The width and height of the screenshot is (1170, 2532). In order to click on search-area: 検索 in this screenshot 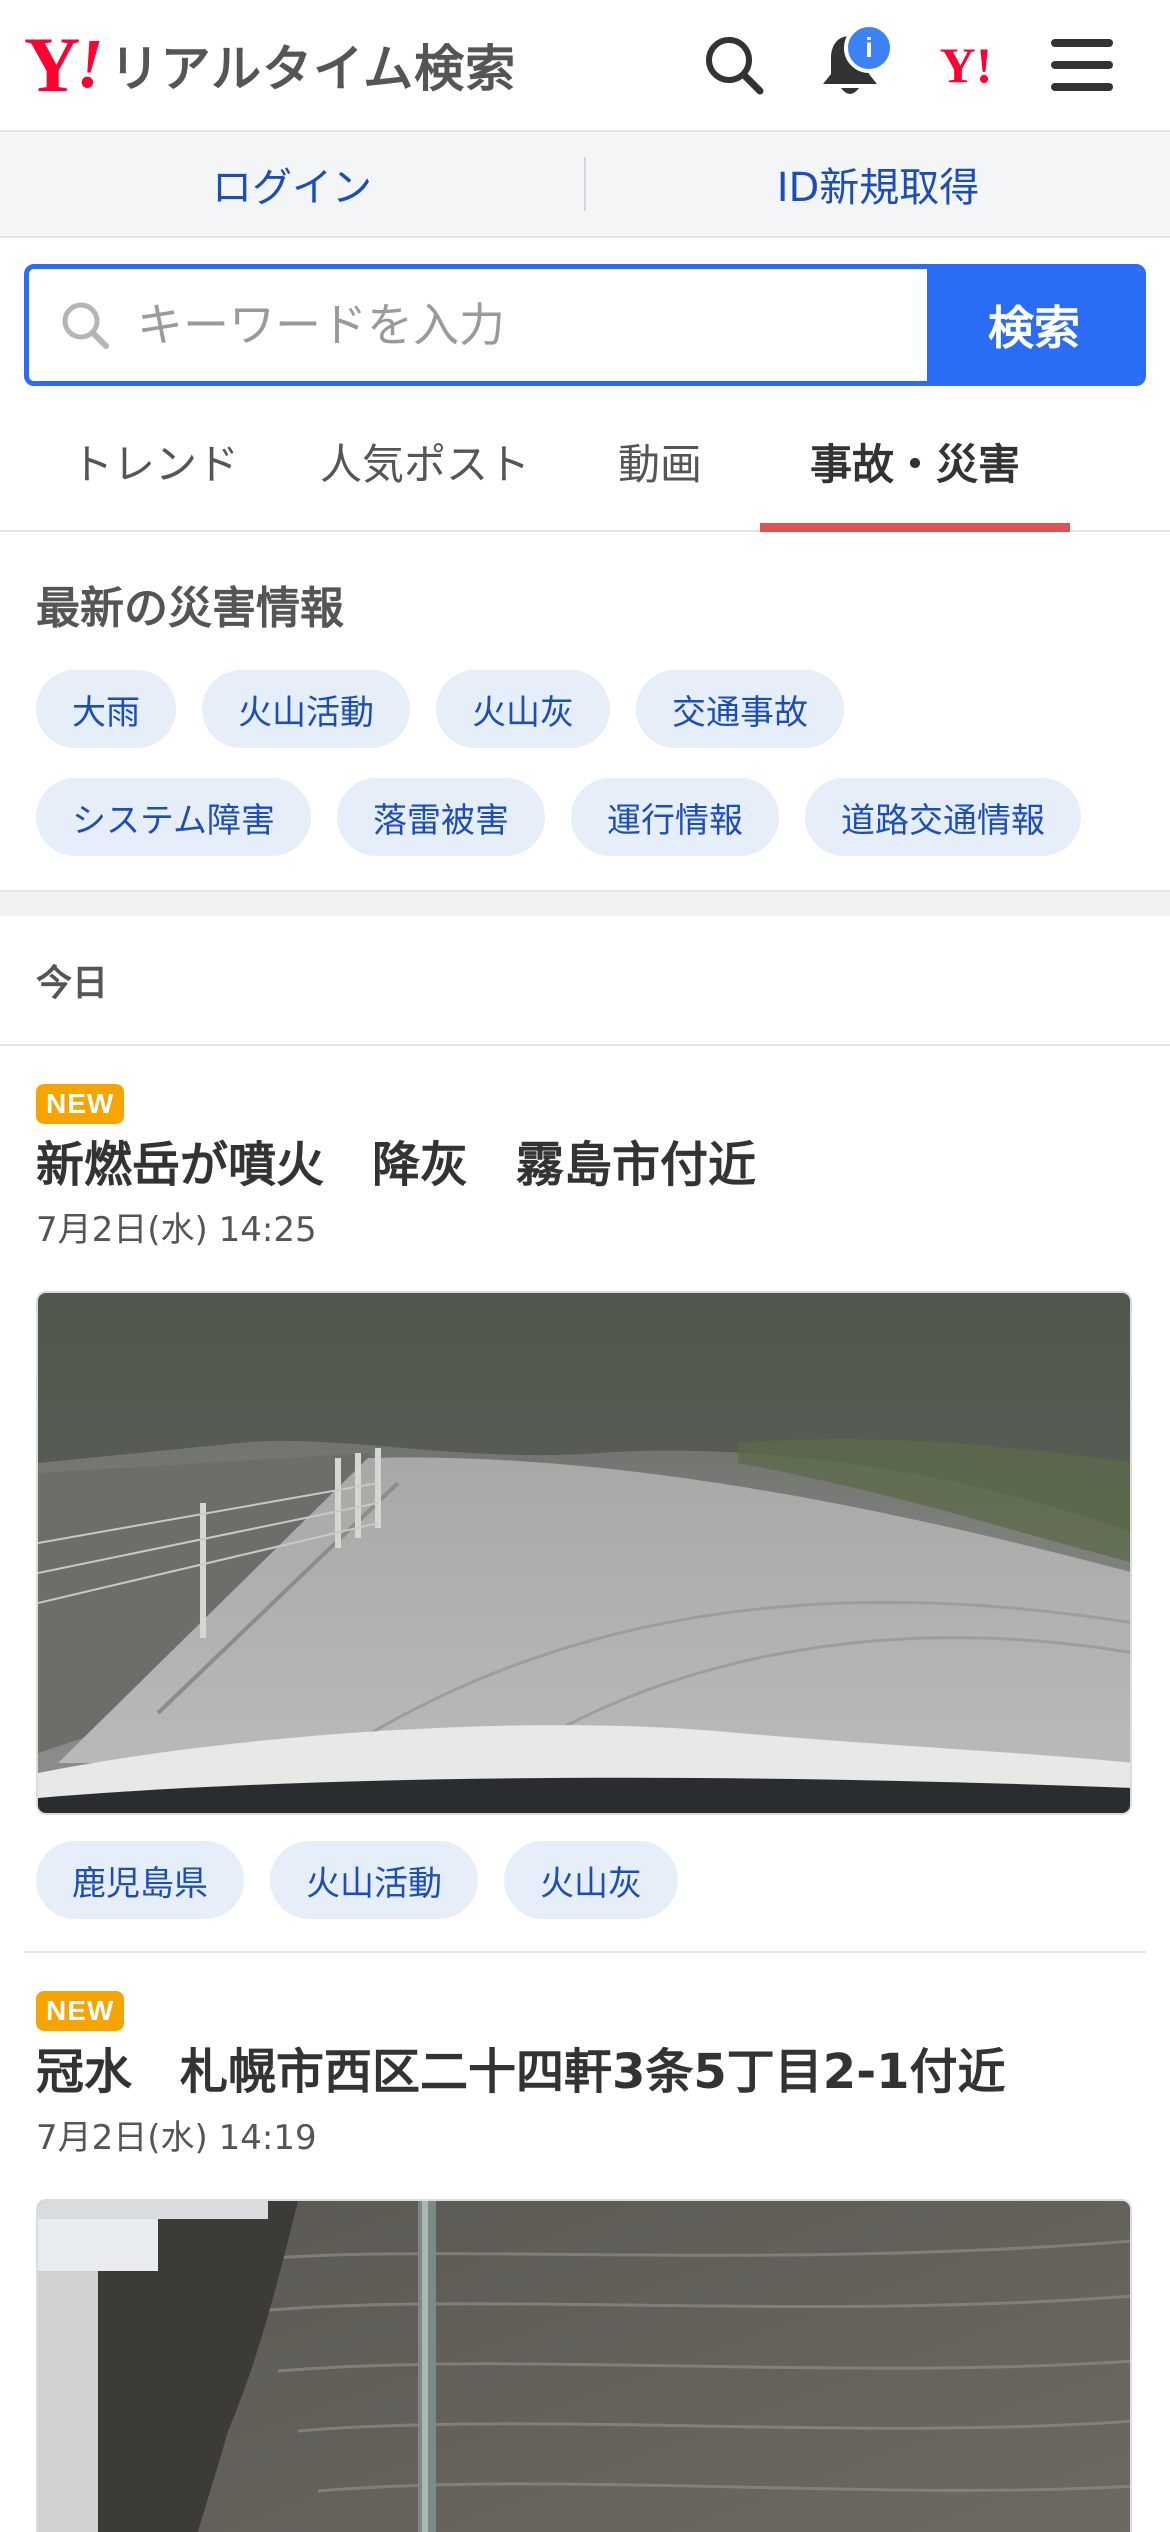, I will do `click(585, 312)`.